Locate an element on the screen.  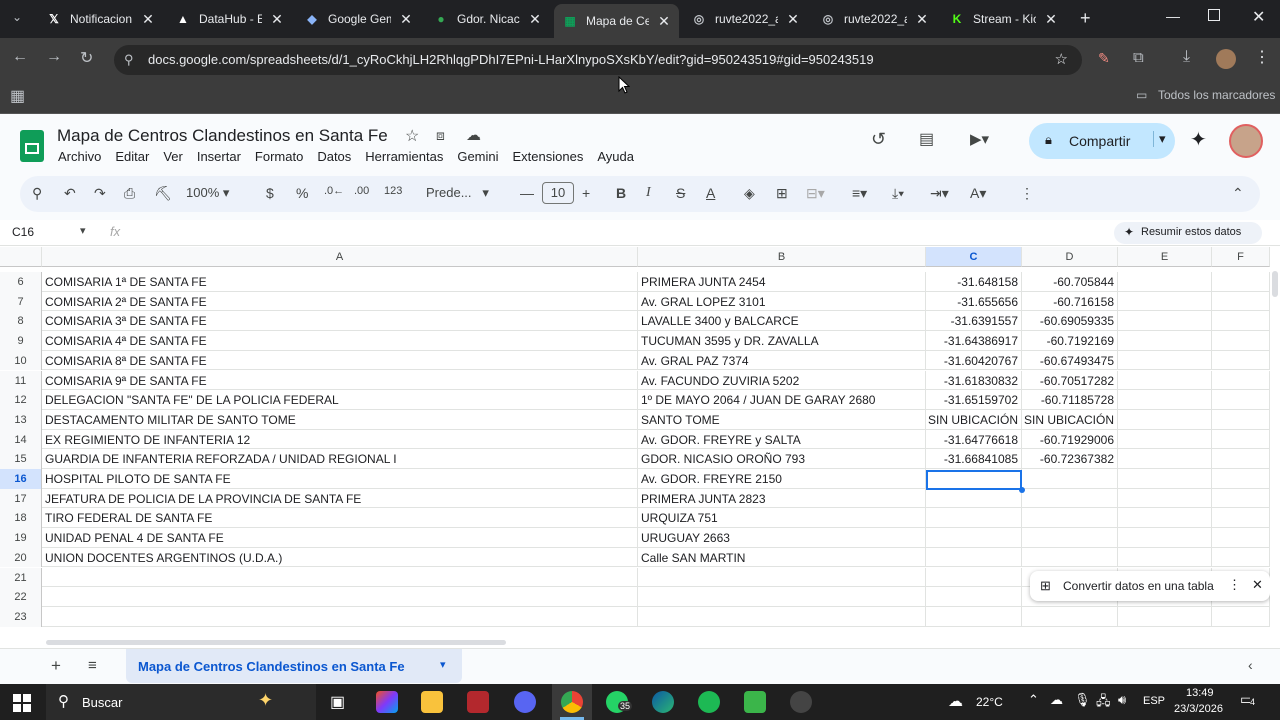
chip-more-icon: ⋮ is located at coordinates (1234, 585).